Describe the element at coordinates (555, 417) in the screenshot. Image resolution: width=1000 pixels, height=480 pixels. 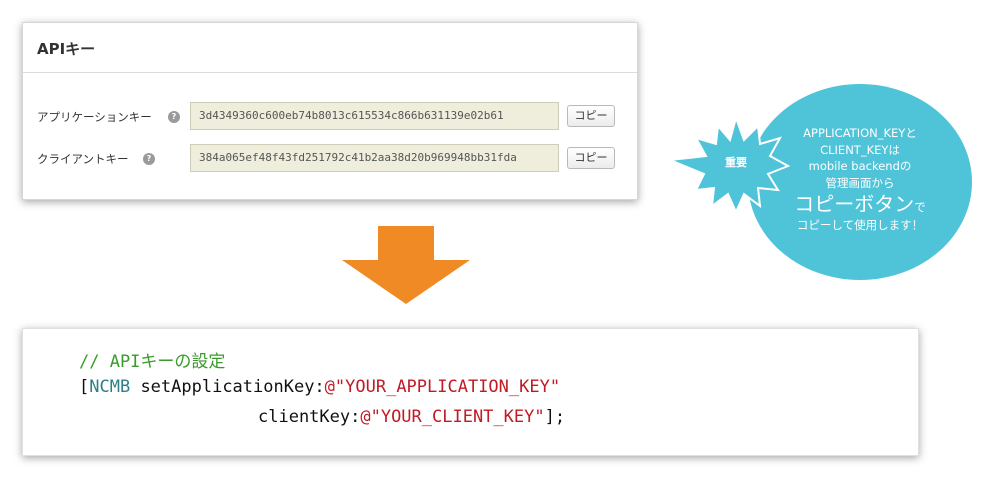
I see `code-close: ];` at that location.